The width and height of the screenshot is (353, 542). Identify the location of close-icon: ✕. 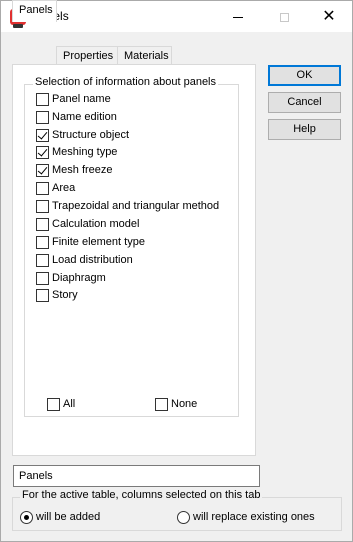
(329, 16).